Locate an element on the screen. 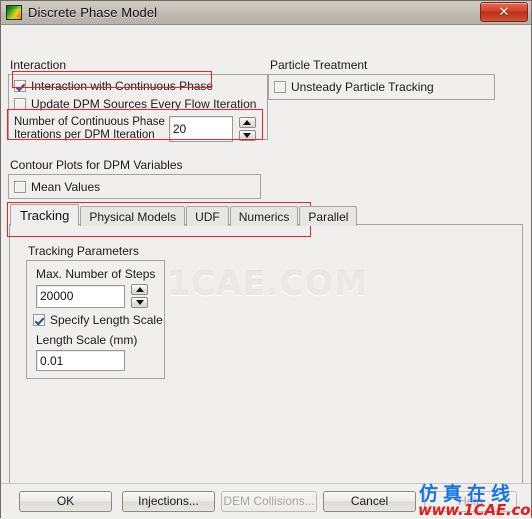 This screenshot has height=519, width=532. length-scale-input is located at coordinates (80, 360).